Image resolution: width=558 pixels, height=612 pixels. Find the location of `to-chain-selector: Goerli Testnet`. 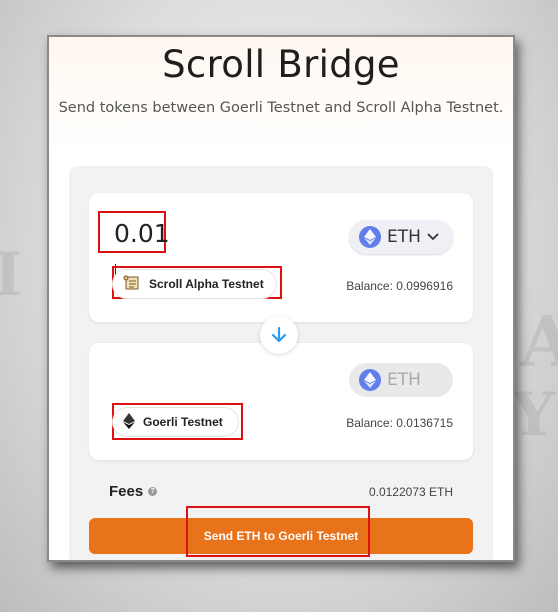

to-chain-selector: Goerli Testnet is located at coordinates (175, 422).